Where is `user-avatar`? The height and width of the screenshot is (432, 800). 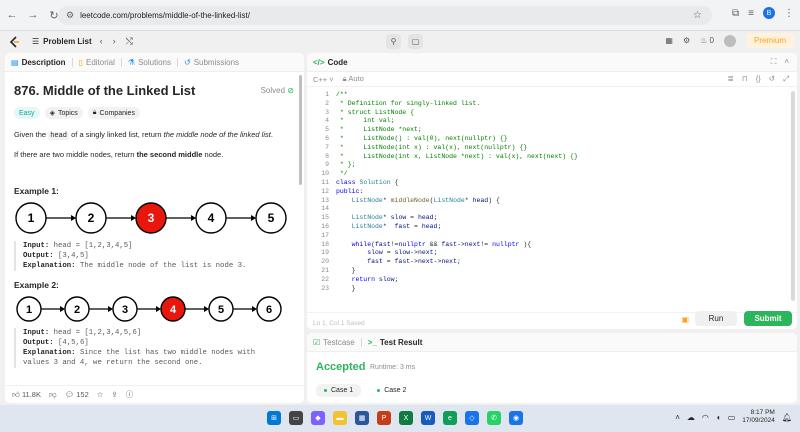 user-avatar is located at coordinates (729, 40).